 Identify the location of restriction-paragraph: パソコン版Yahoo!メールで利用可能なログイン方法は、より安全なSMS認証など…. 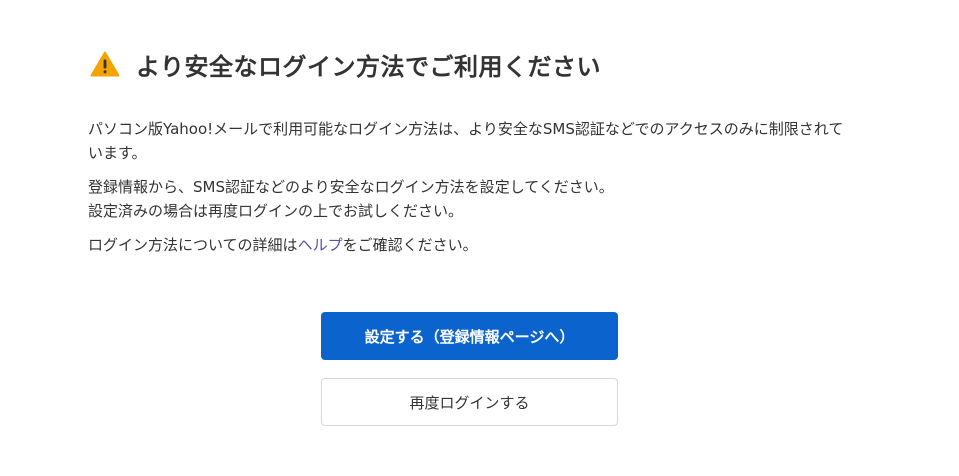
(466, 141).